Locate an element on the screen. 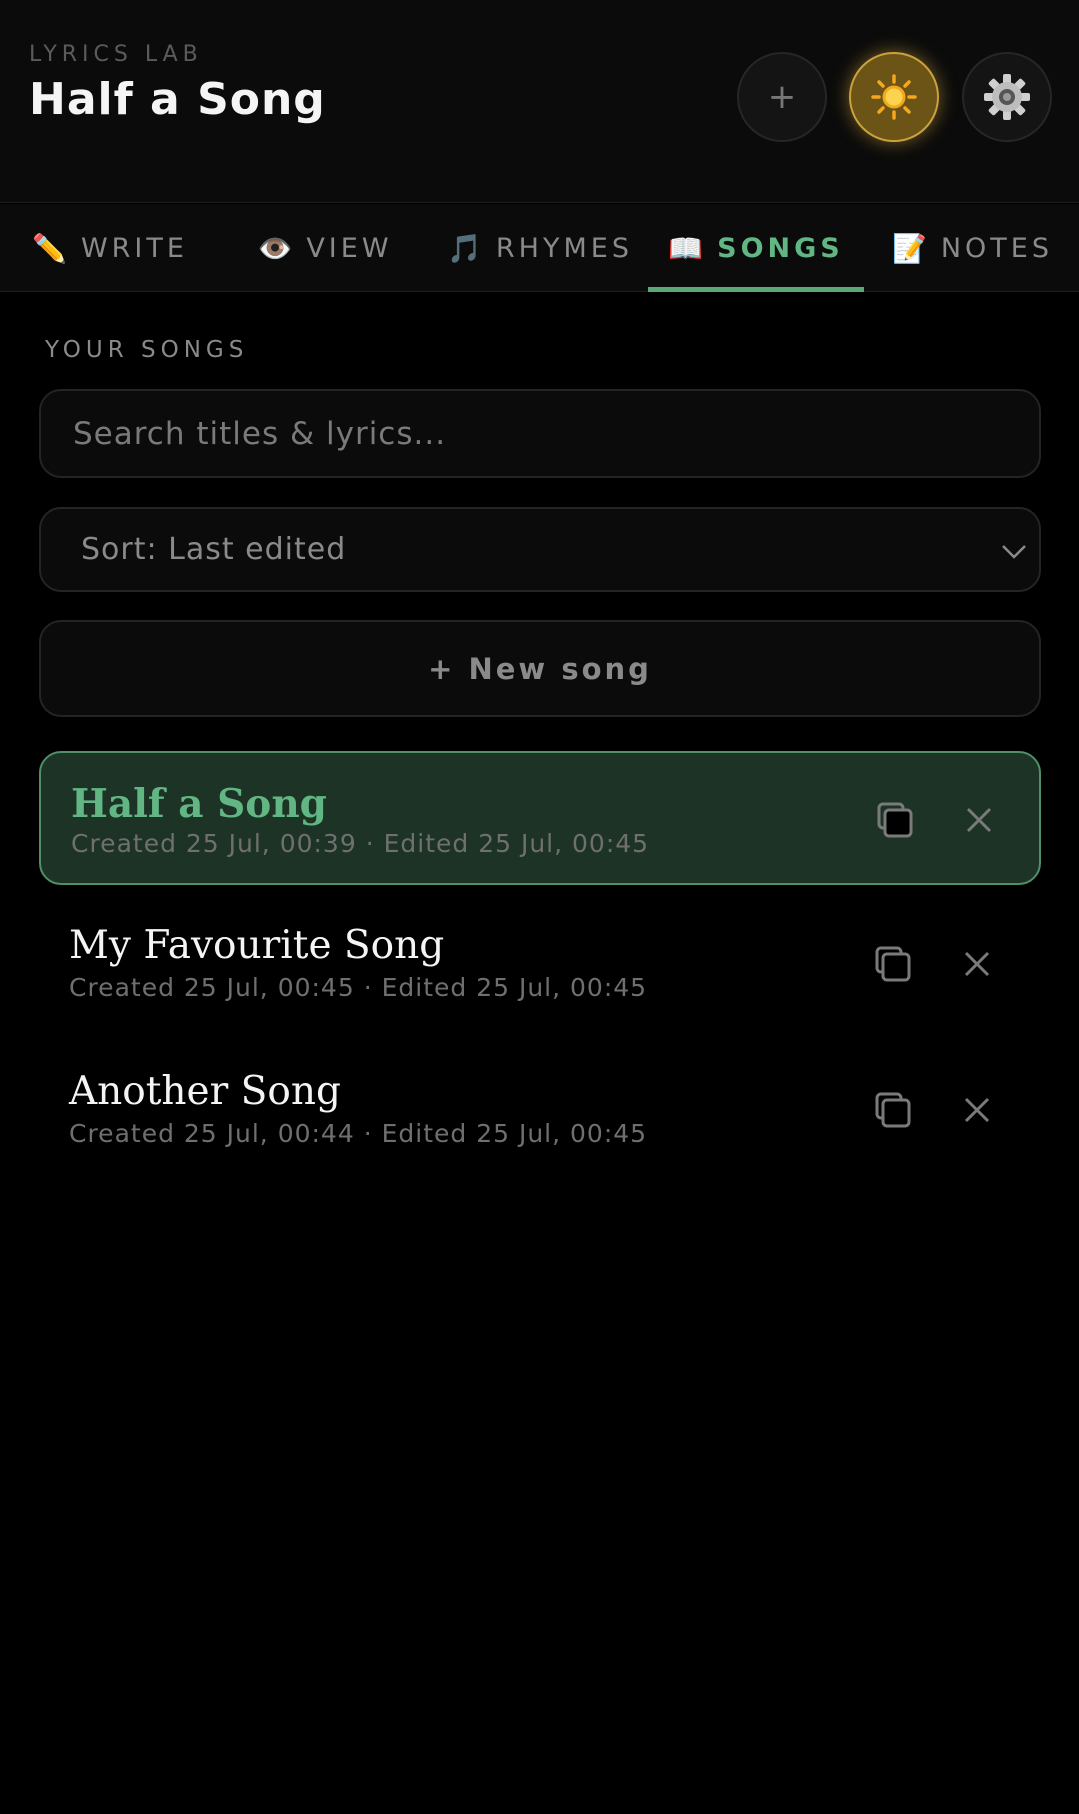 This screenshot has height=1814, width=1079. search-input is located at coordinates (540, 433).